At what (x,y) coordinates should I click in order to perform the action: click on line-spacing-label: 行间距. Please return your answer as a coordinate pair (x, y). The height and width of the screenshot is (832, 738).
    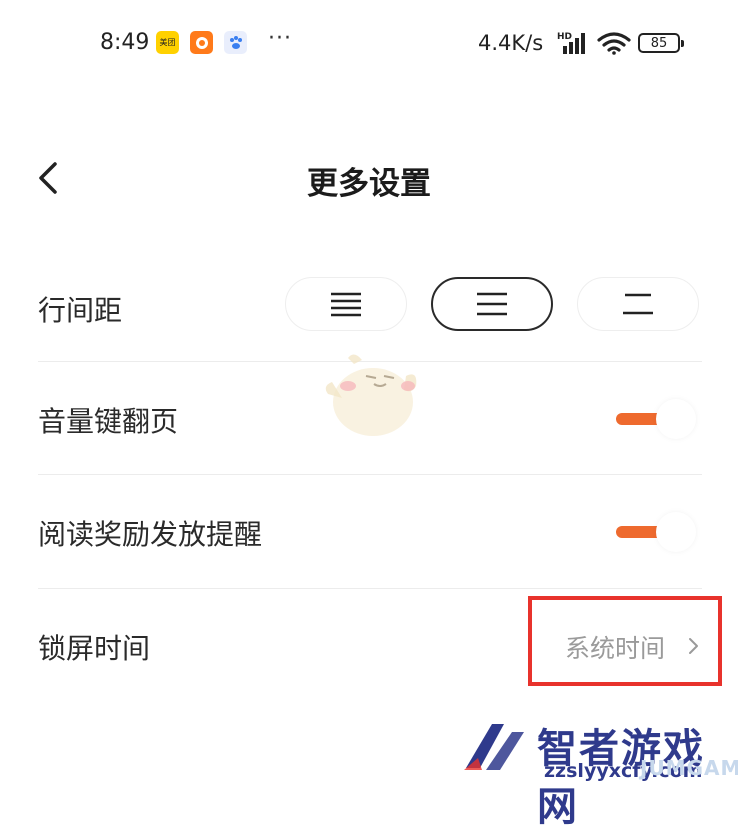
    Looking at the image, I should click on (80, 310).